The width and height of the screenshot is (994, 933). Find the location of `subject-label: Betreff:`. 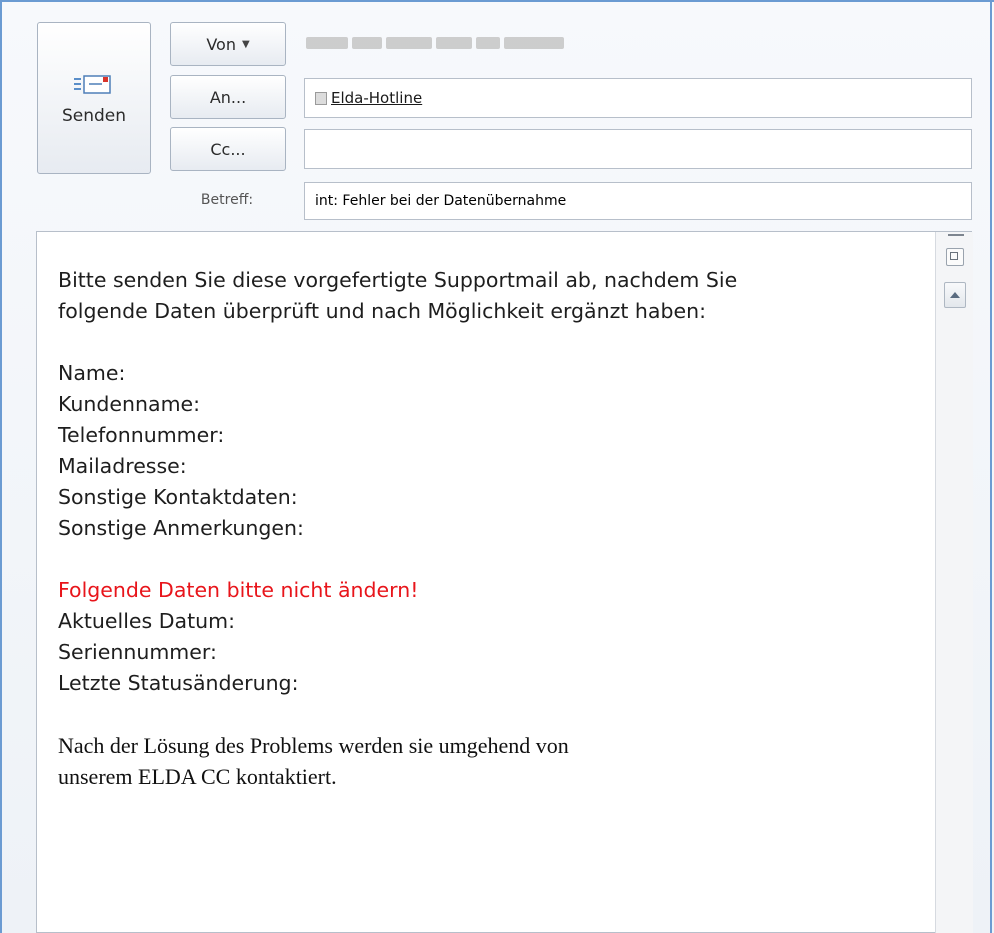

subject-label: Betreff: is located at coordinates (227, 200).